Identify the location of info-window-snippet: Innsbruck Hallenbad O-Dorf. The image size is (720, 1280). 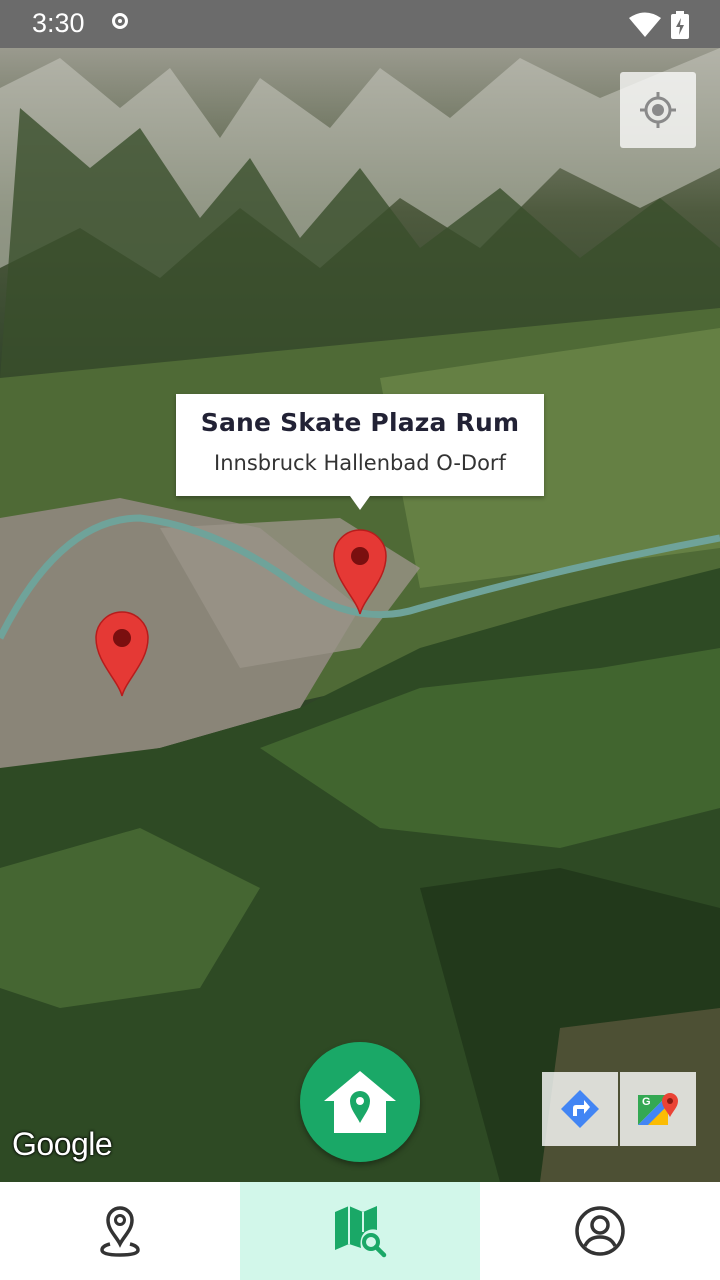
(360, 463).